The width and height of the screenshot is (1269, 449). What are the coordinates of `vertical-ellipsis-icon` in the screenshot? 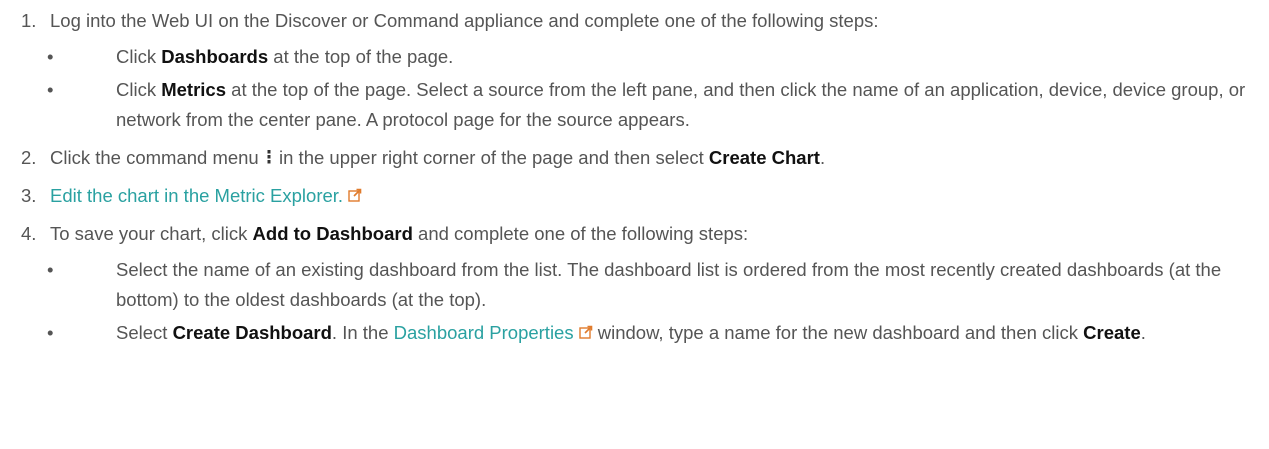 It's located at (269, 158).